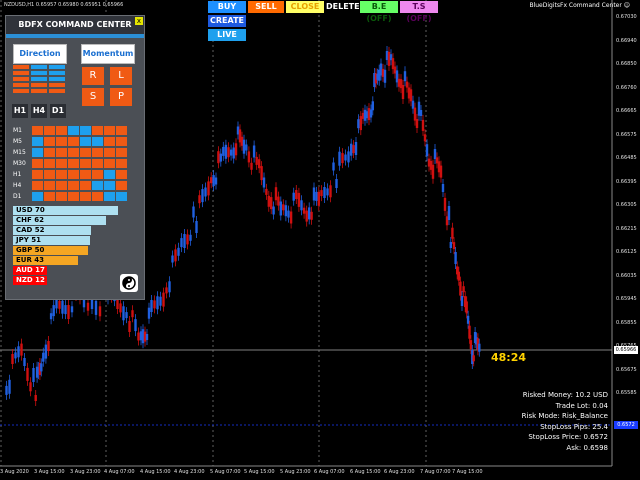  What do you see at coordinates (568, 437) in the screenshot?
I see `risk-info-line: StopLoss Price: 0.6572` at bounding box center [568, 437].